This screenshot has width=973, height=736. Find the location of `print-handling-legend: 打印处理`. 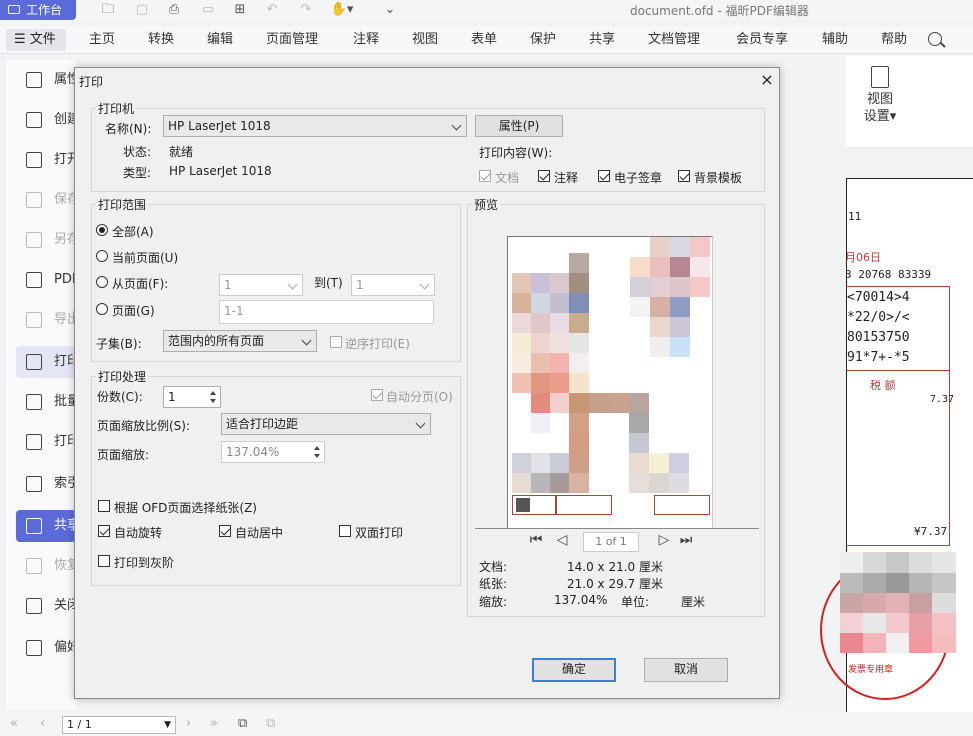

print-handling-legend: 打印处理 is located at coordinates (122, 377).